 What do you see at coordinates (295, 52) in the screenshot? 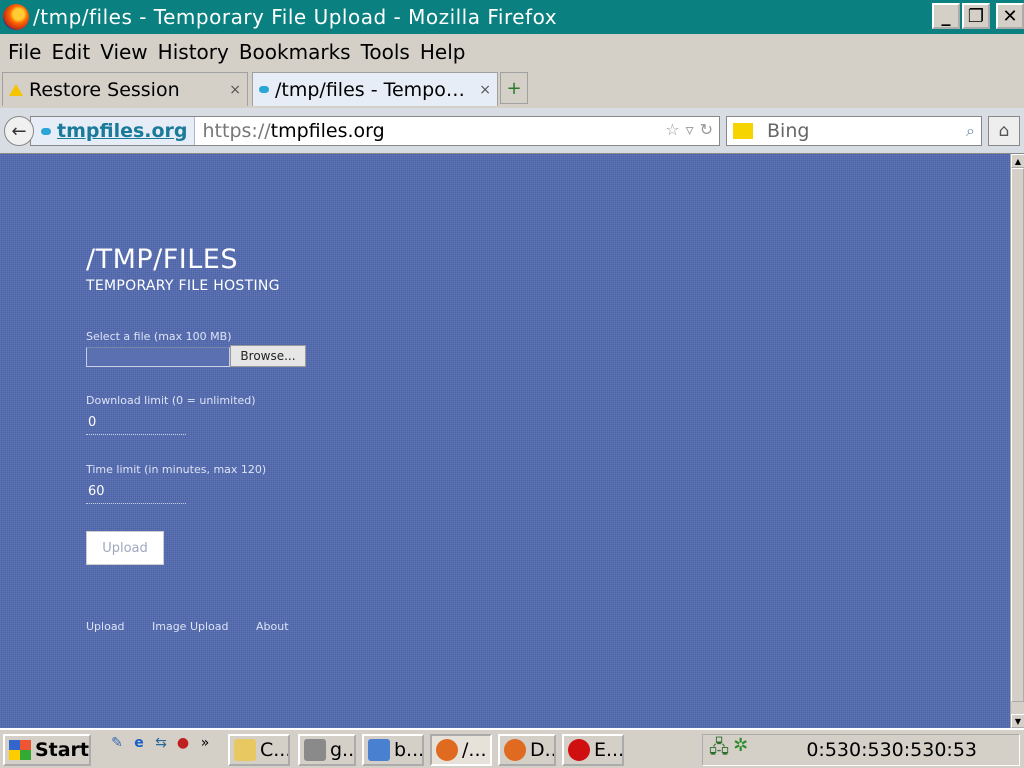
I see `menu-bookmarks: Bookmarks` at bounding box center [295, 52].